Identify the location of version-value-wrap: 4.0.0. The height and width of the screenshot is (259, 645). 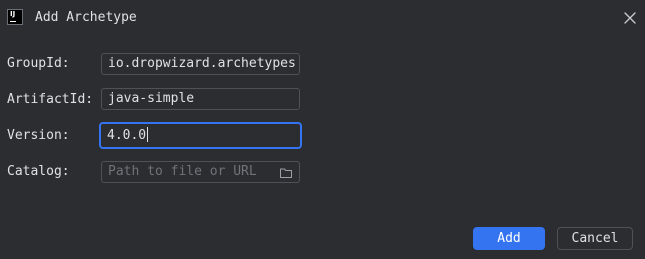
(128, 135).